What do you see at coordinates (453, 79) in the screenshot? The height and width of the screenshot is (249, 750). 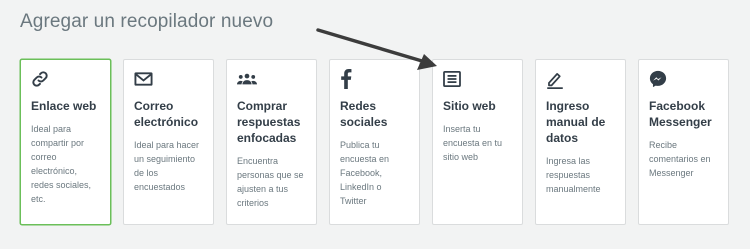 I see `website-icon` at bounding box center [453, 79].